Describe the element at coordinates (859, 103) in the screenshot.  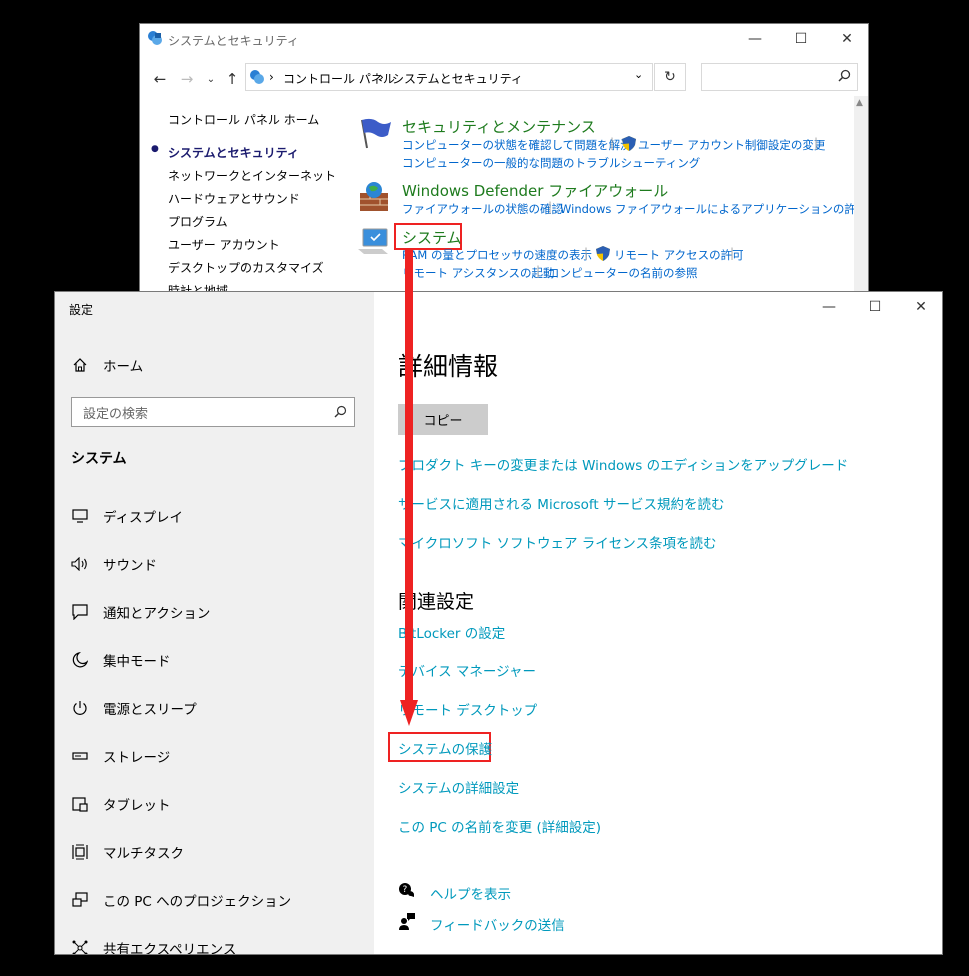
I see `scroll-up-icon: ▲` at that location.